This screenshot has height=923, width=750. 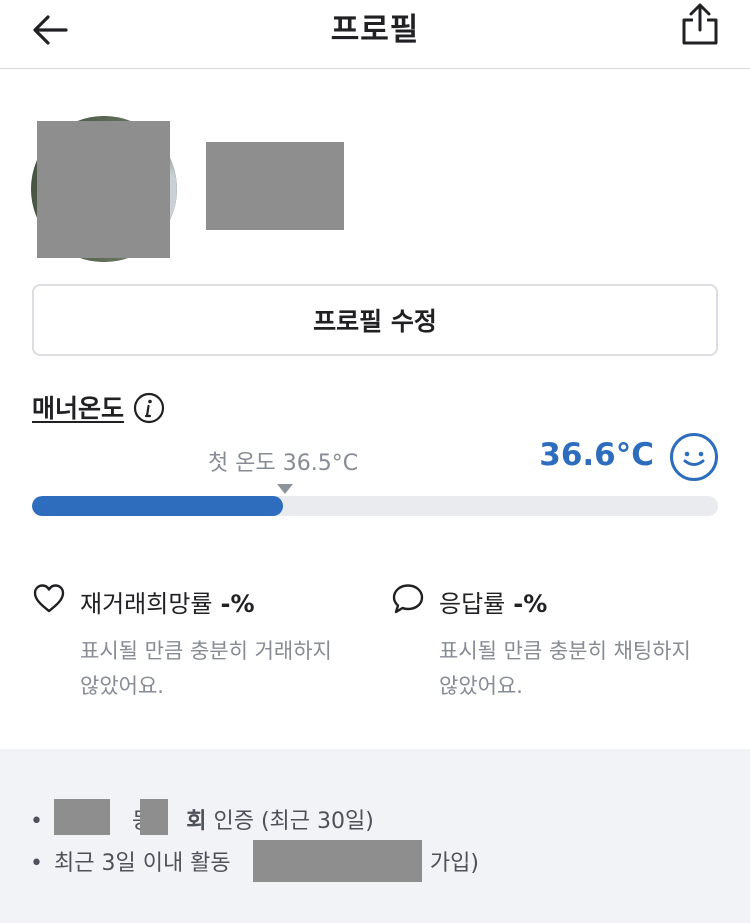 I want to click on info-icon, so click(x=149, y=408).